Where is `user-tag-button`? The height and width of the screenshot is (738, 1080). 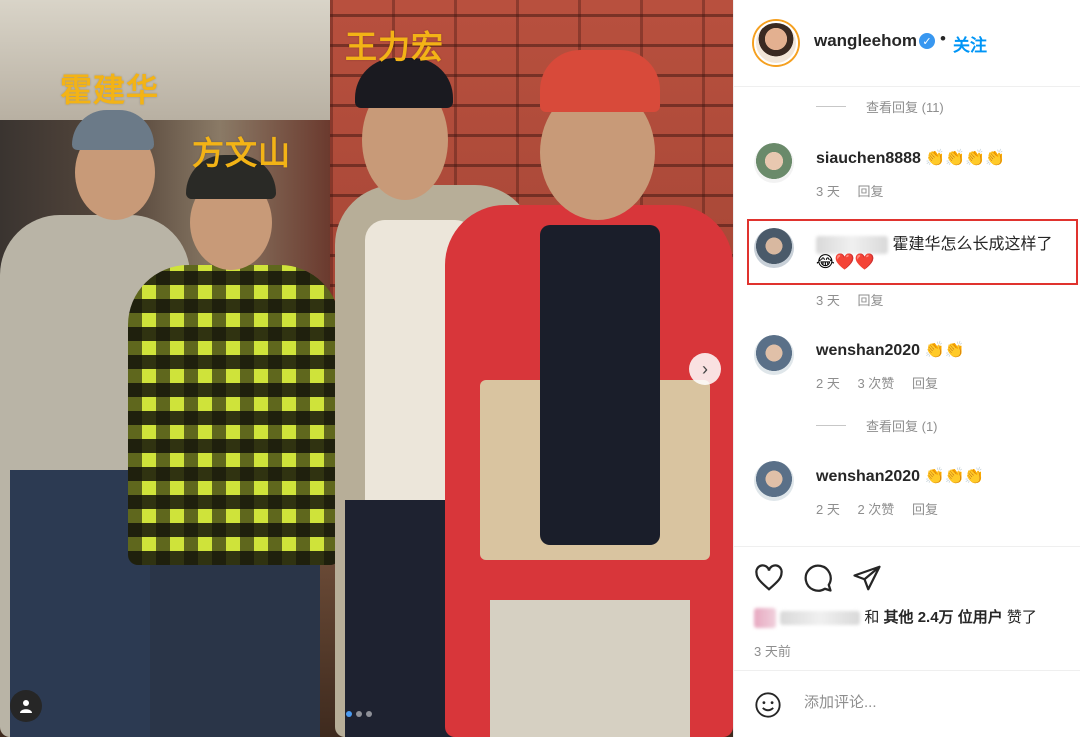
user-tag-button is located at coordinates (26, 706).